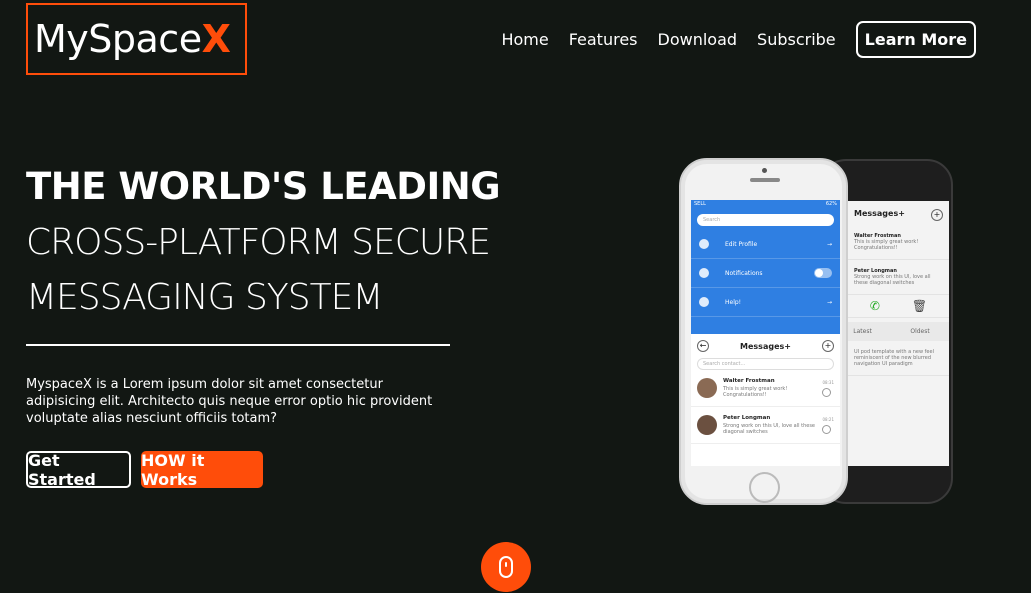 The height and width of the screenshot is (593, 1031). Describe the element at coordinates (765, 180) in the screenshot. I see `phone-speaker` at that location.